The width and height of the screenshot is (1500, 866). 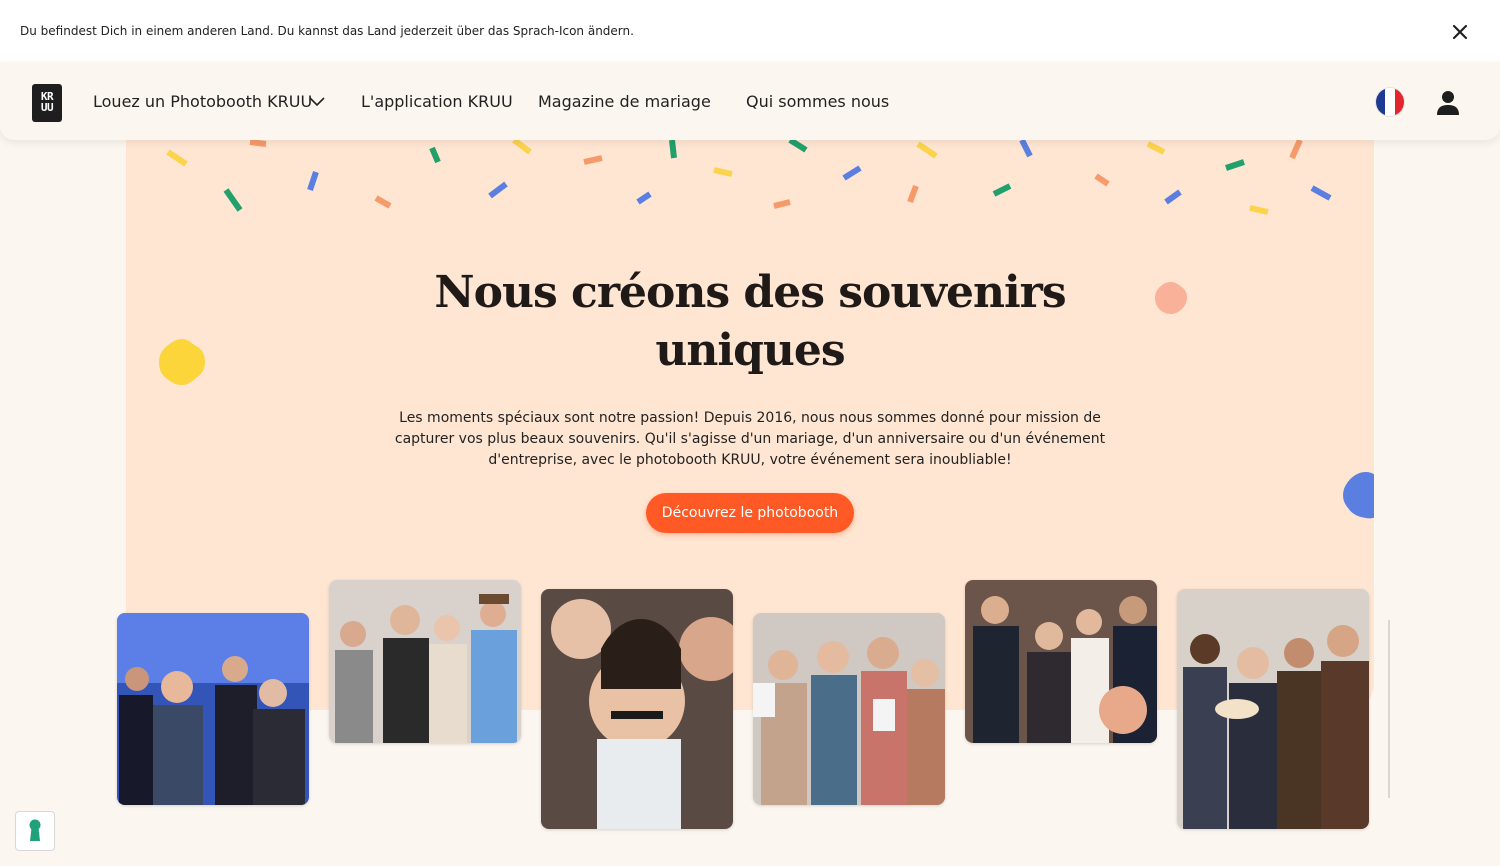 What do you see at coordinates (750, 513) in the screenshot?
I see `discover-photobooth-button: Découvrez le photobooth` at bounding box center [750, 513].